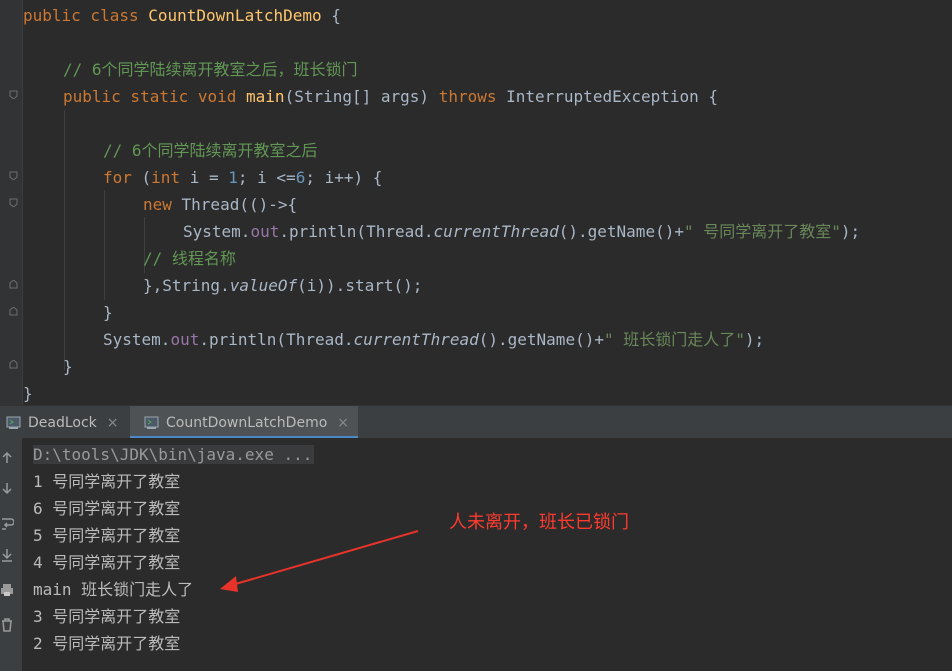 The height and width of the screenshot is (671, 952). I want to click on class-name: String, so click(191, 285).